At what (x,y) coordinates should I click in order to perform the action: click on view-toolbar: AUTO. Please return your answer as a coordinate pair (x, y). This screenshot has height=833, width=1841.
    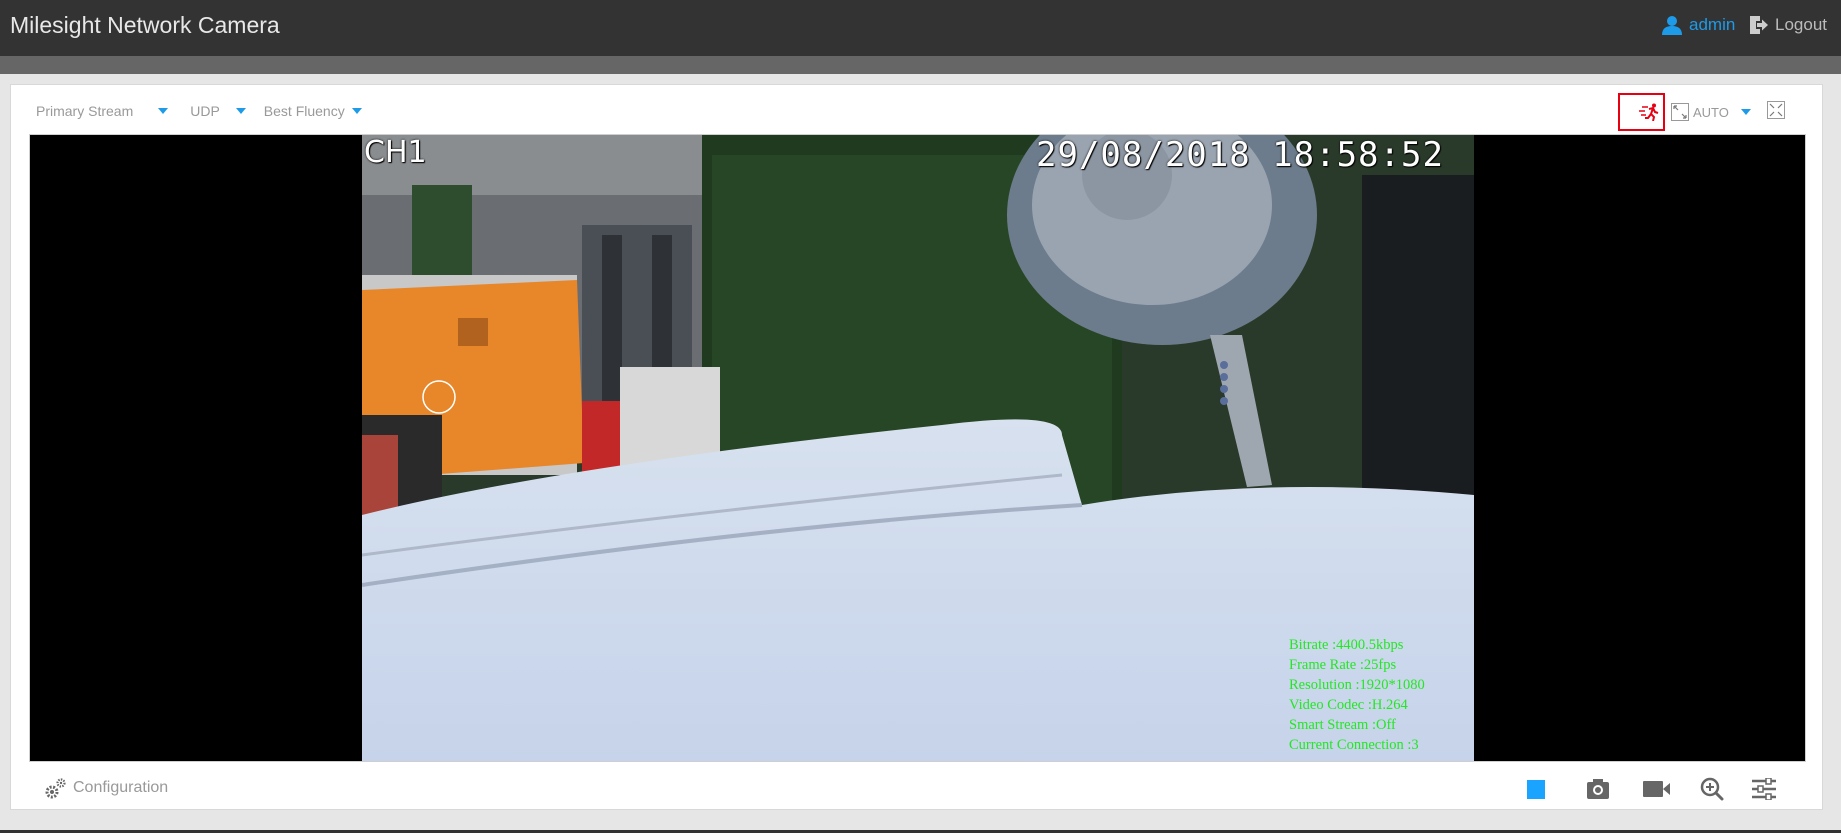
    Looking at the image, I should click on (1701, 112).